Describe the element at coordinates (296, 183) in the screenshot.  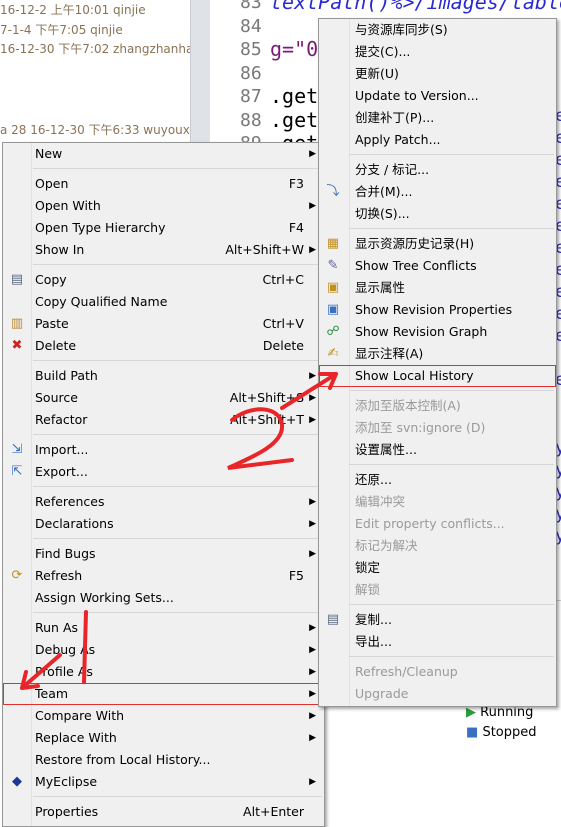
I see `shortcut-label: F3` at that location.